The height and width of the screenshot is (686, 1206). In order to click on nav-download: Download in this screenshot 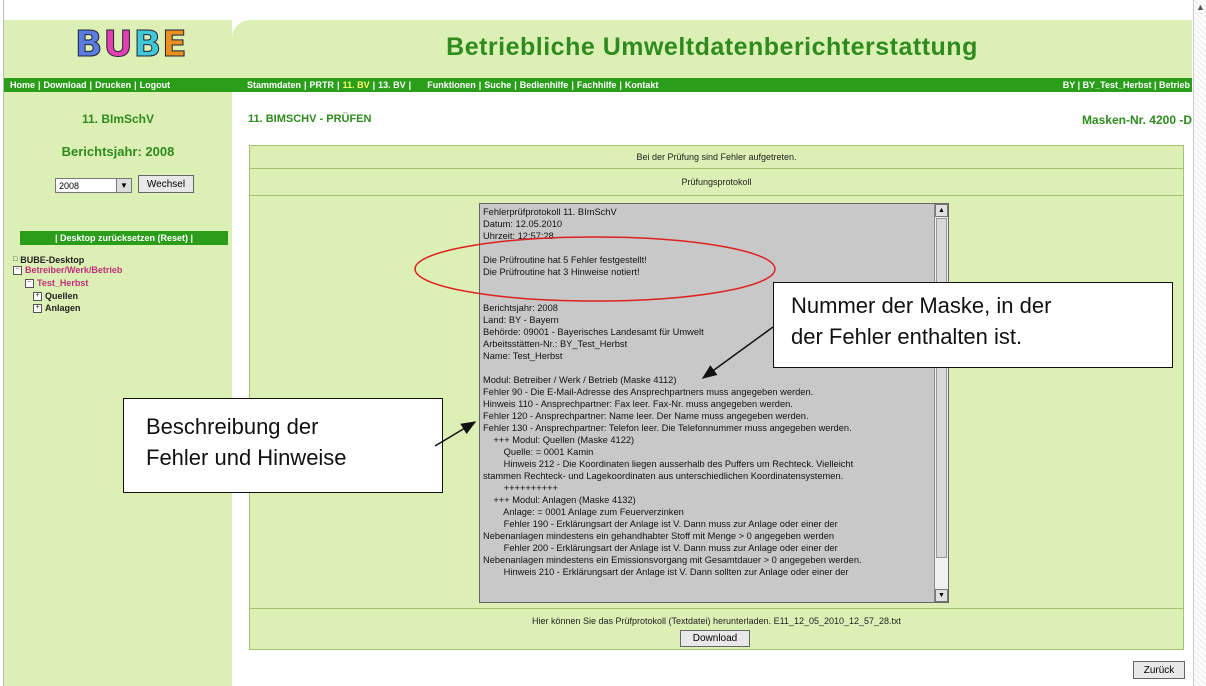, I will do `click(65, 85)`.